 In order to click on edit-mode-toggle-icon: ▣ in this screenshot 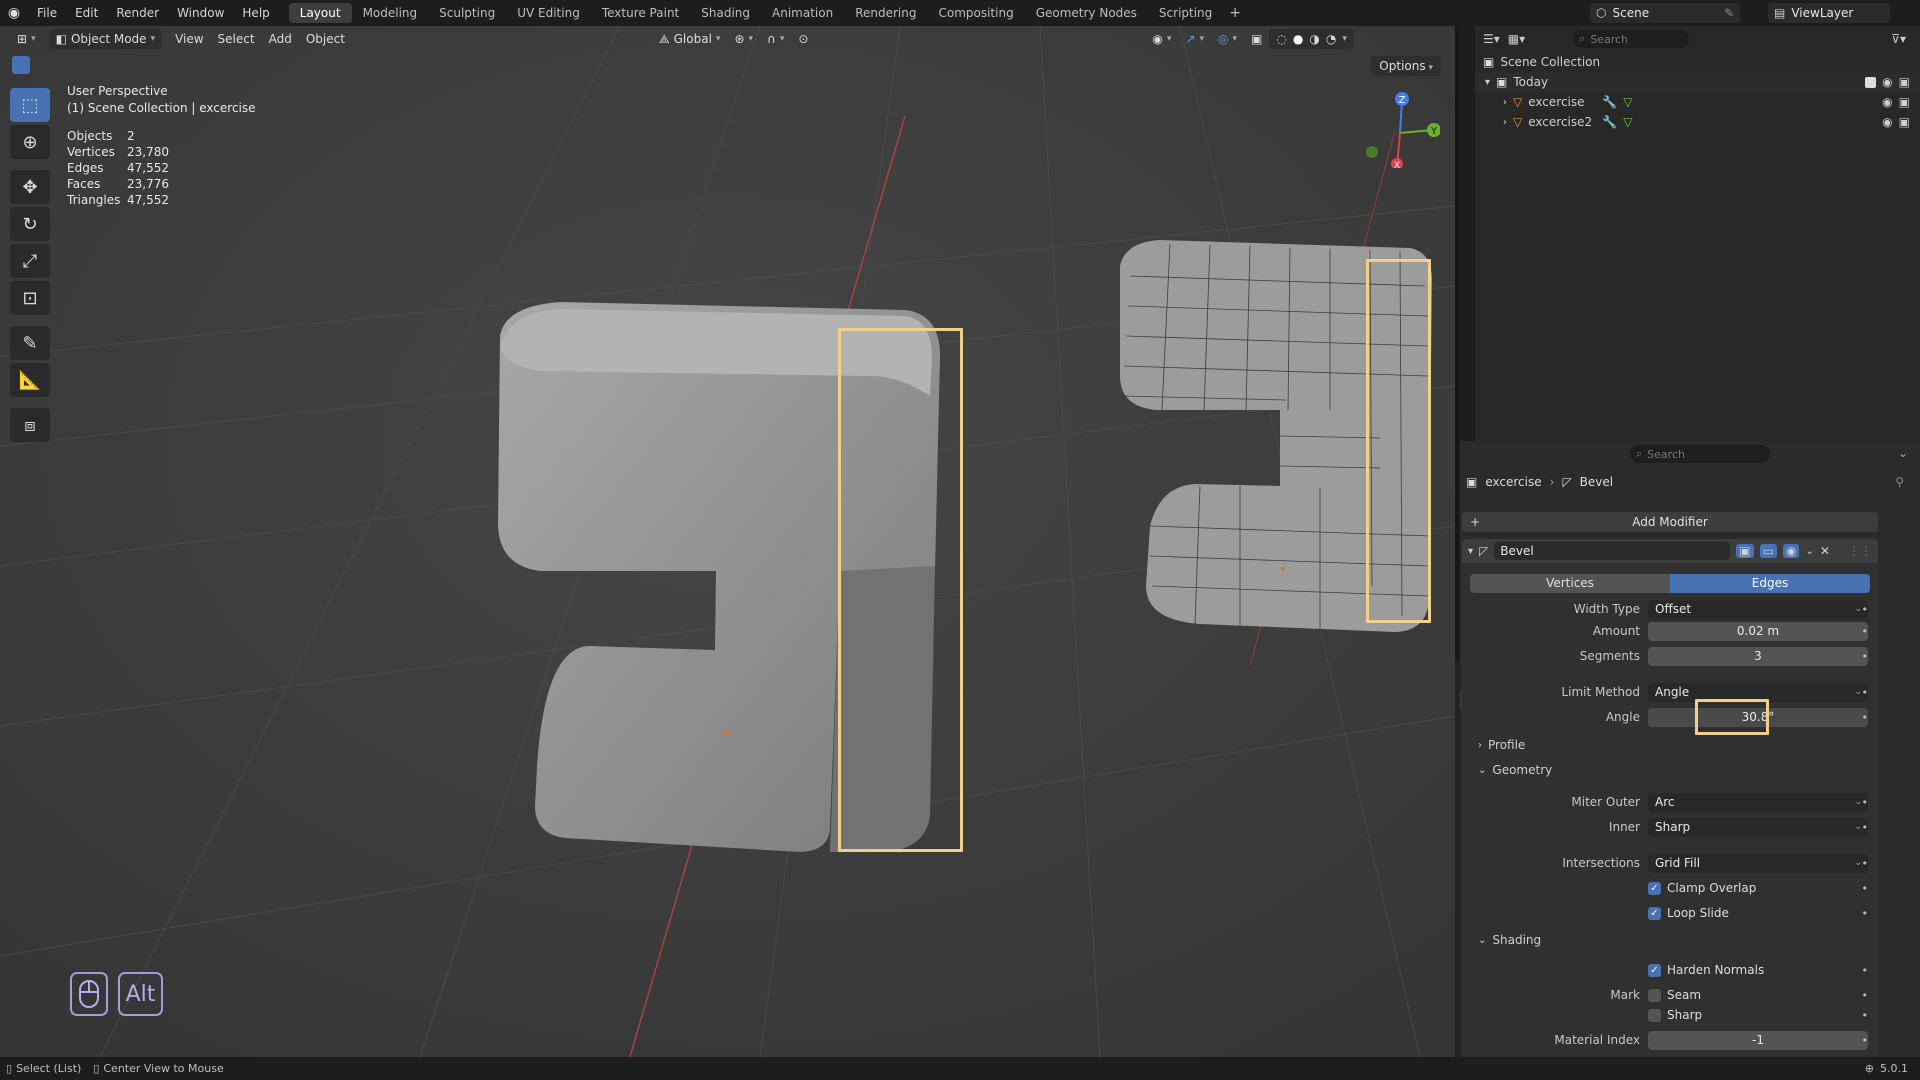, I will do `click(1745, 551)`.